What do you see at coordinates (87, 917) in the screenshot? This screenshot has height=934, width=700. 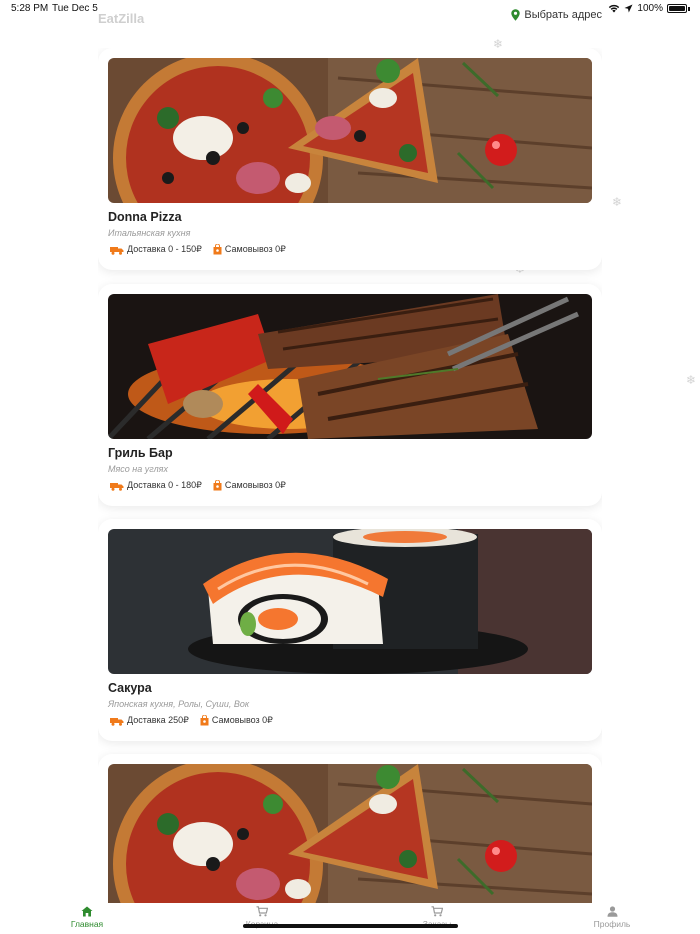 I see `tab-home: Главная` at bounding box center [87, 917].